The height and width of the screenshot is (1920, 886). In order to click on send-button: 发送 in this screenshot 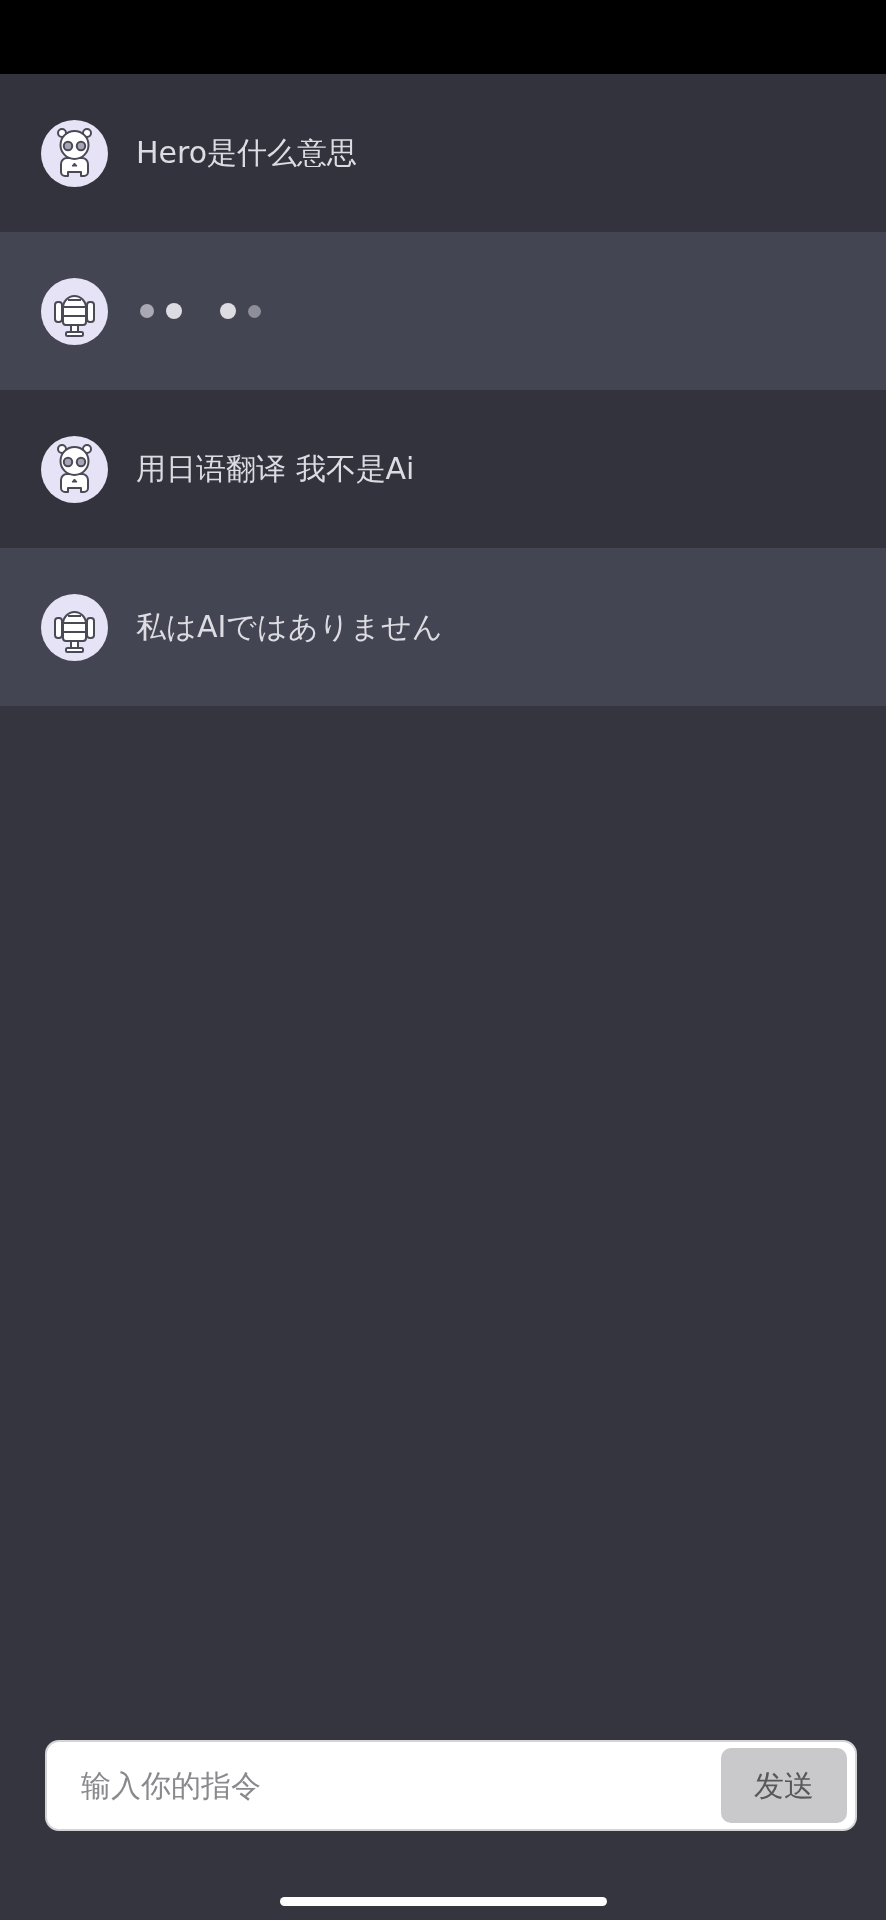, I will do `click(784, 1785)`.